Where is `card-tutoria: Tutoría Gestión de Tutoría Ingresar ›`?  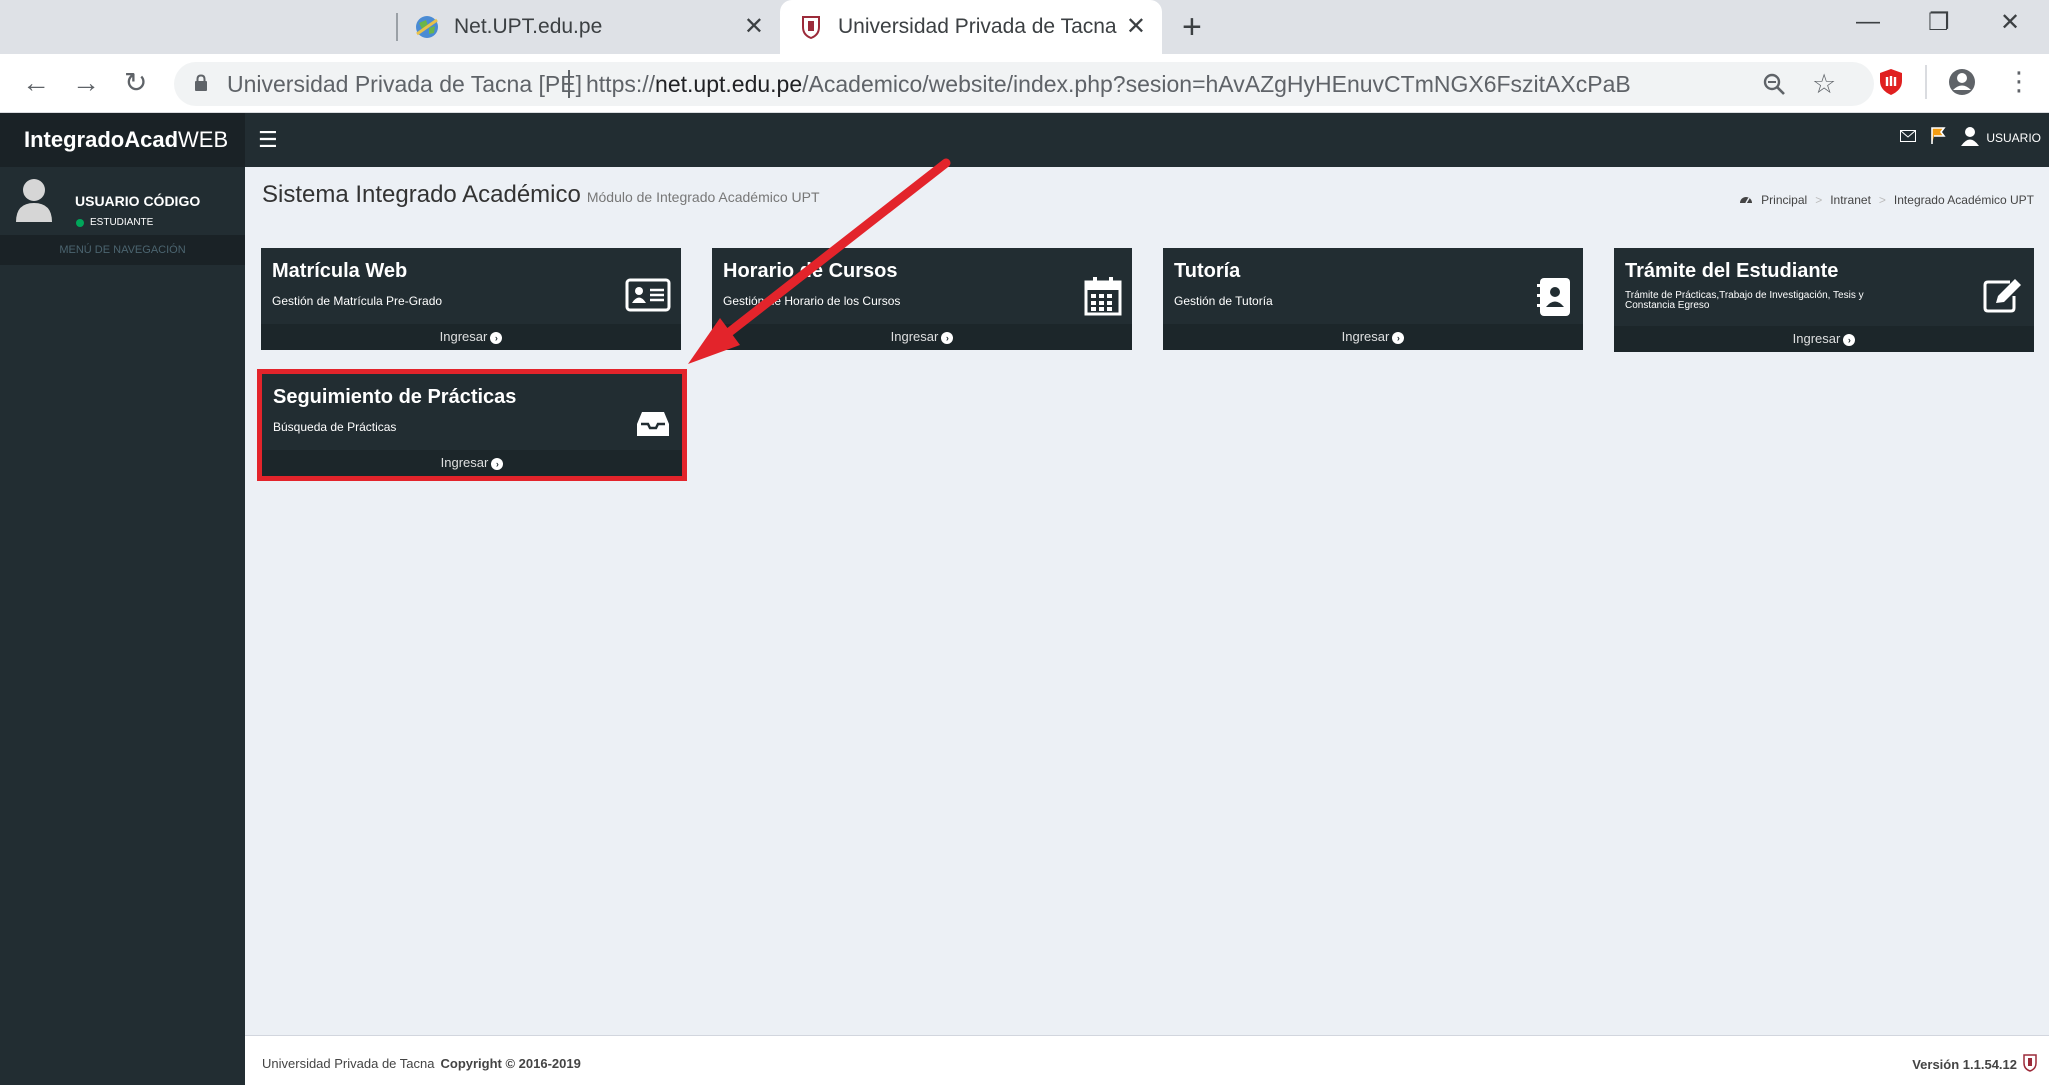 card-tutoria: Tutoría Gestión de Tutoría Ingresar › is located at coordinates (1373, 299).